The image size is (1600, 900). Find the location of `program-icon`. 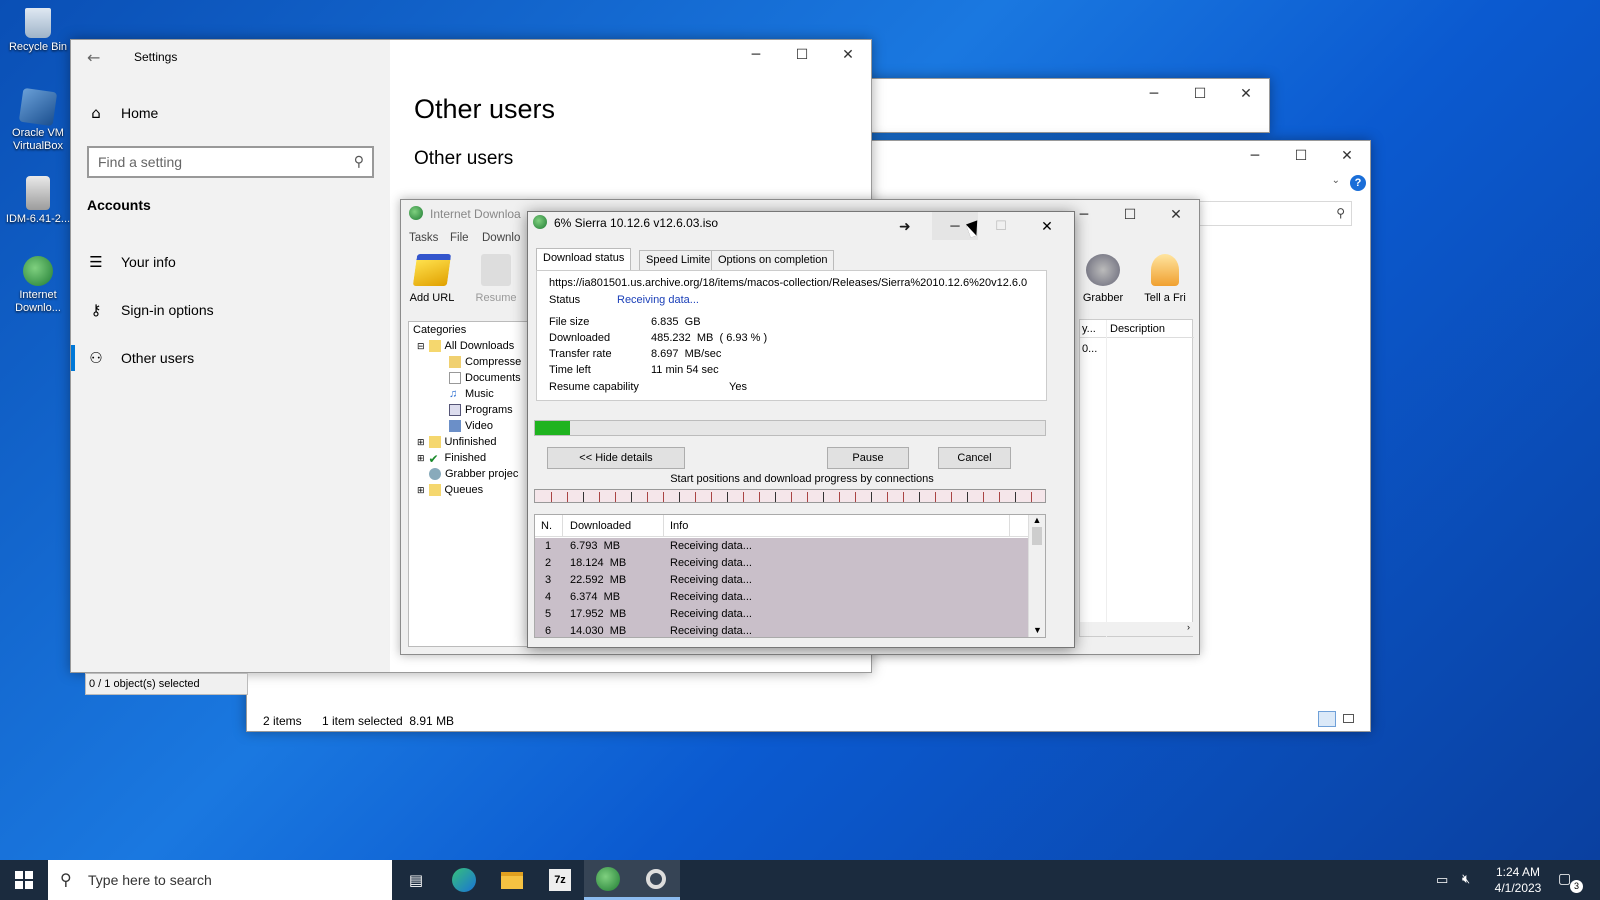

program-icon is located at coordinates (455, 410).